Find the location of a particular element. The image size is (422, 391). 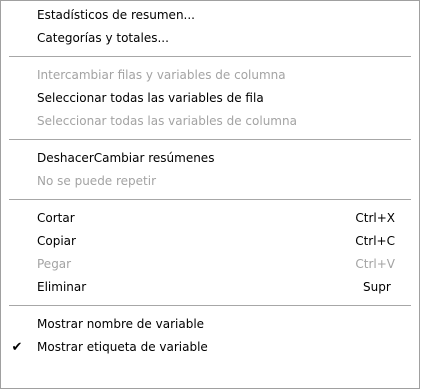

menu-item-show-variable-name: Mostrar nombre de variable is located at coordinates (210, 324).